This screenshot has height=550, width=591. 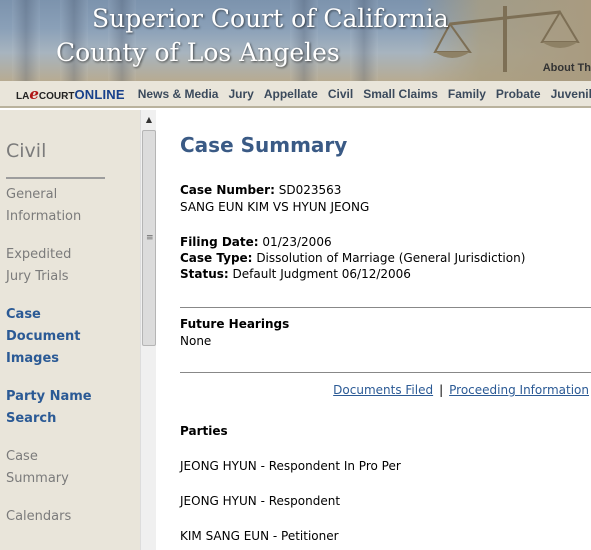 I want to click on nav-small-claims: Small Claims, so click(x=400, y=94).